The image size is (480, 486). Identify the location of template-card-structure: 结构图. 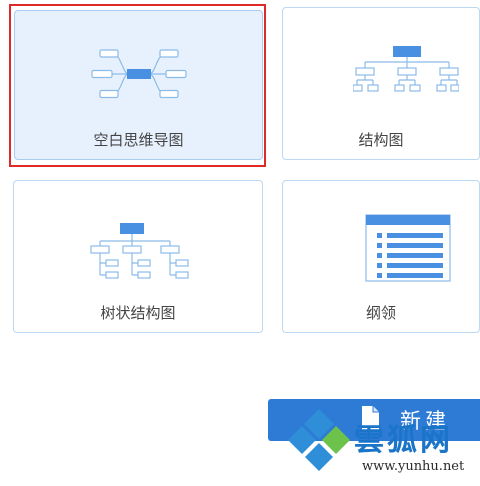
(381, 83).